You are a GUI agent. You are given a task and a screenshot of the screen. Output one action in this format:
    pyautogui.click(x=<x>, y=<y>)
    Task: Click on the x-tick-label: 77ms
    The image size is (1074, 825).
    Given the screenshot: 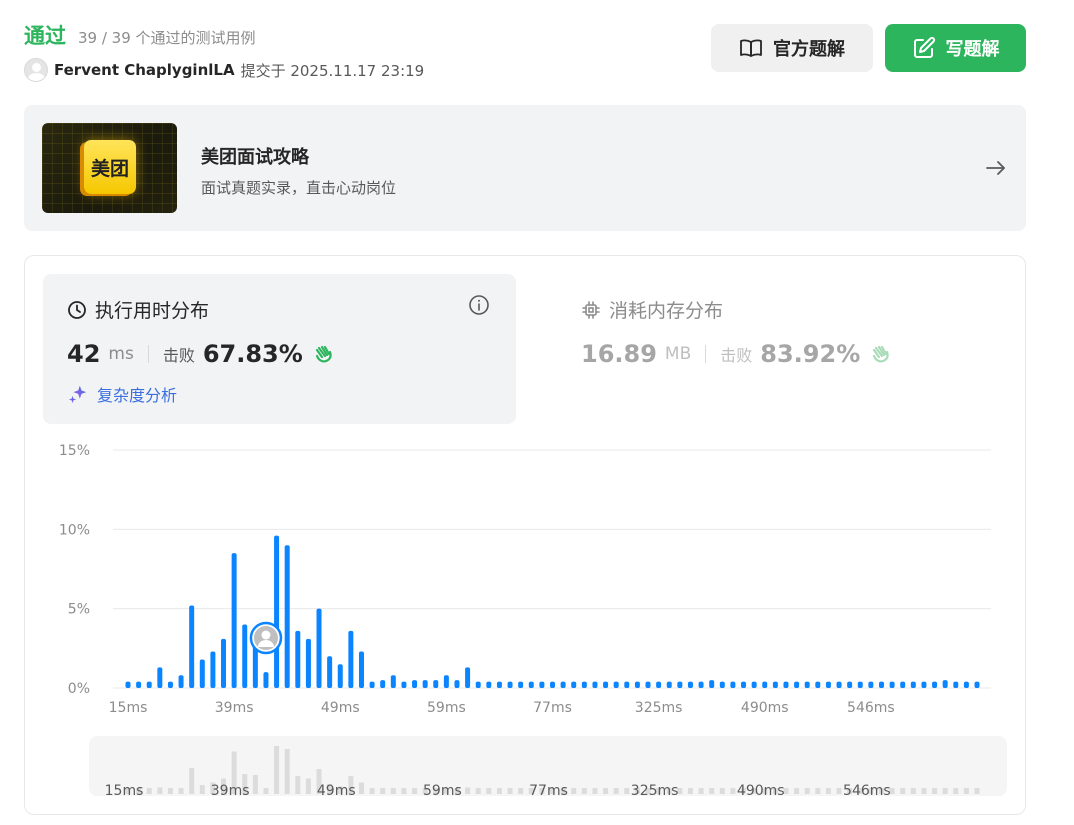 What is the action you would take?
    pyautogui.click(x=552, y=708)
    